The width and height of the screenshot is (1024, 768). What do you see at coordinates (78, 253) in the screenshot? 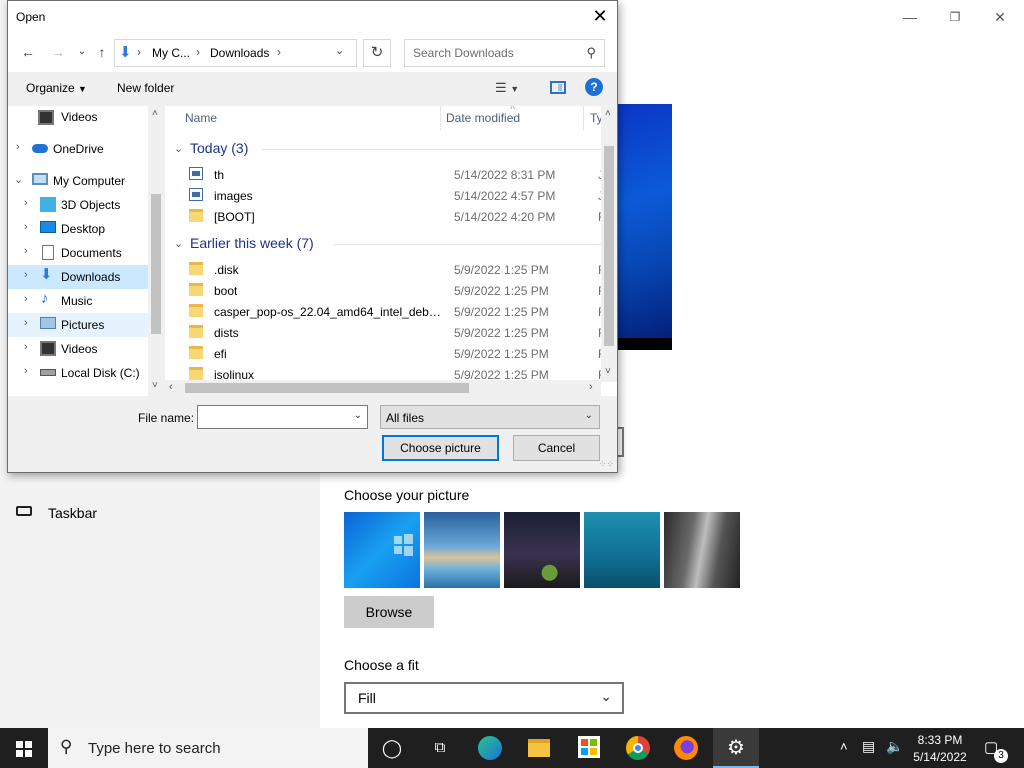
I see `nav-item-documents: › Documents` at bounding box center [78, 253].